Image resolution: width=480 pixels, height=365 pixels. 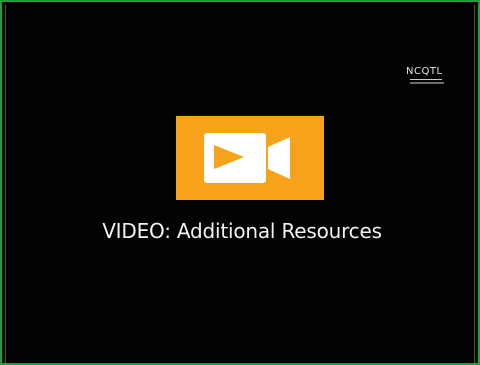 I want to click on logo-subtitle-line, so click(x=427, y=83).